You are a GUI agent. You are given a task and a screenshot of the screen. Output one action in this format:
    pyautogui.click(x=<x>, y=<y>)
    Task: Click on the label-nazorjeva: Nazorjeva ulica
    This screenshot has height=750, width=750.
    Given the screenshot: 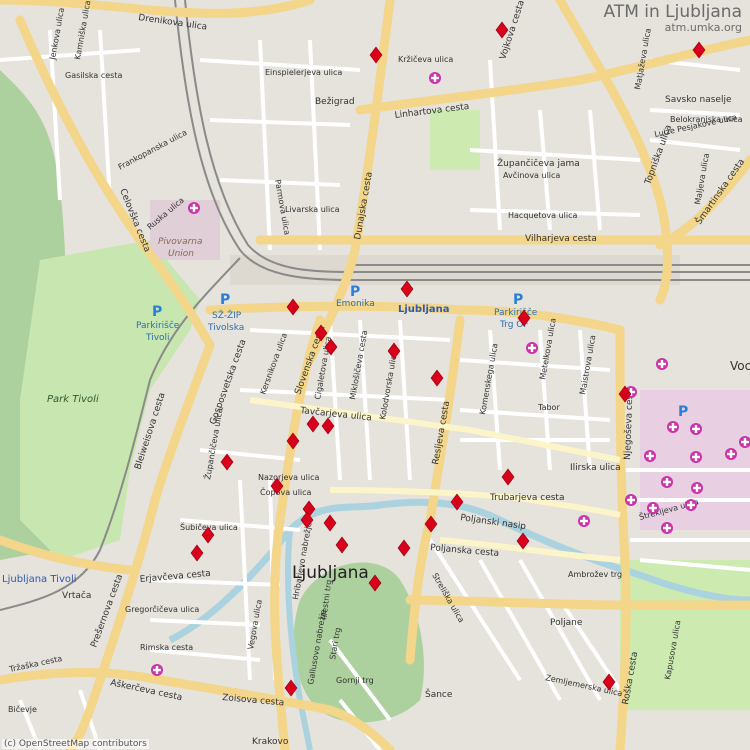 What is the action you would take?
    pyautogui.click(x=289, y=477)
    